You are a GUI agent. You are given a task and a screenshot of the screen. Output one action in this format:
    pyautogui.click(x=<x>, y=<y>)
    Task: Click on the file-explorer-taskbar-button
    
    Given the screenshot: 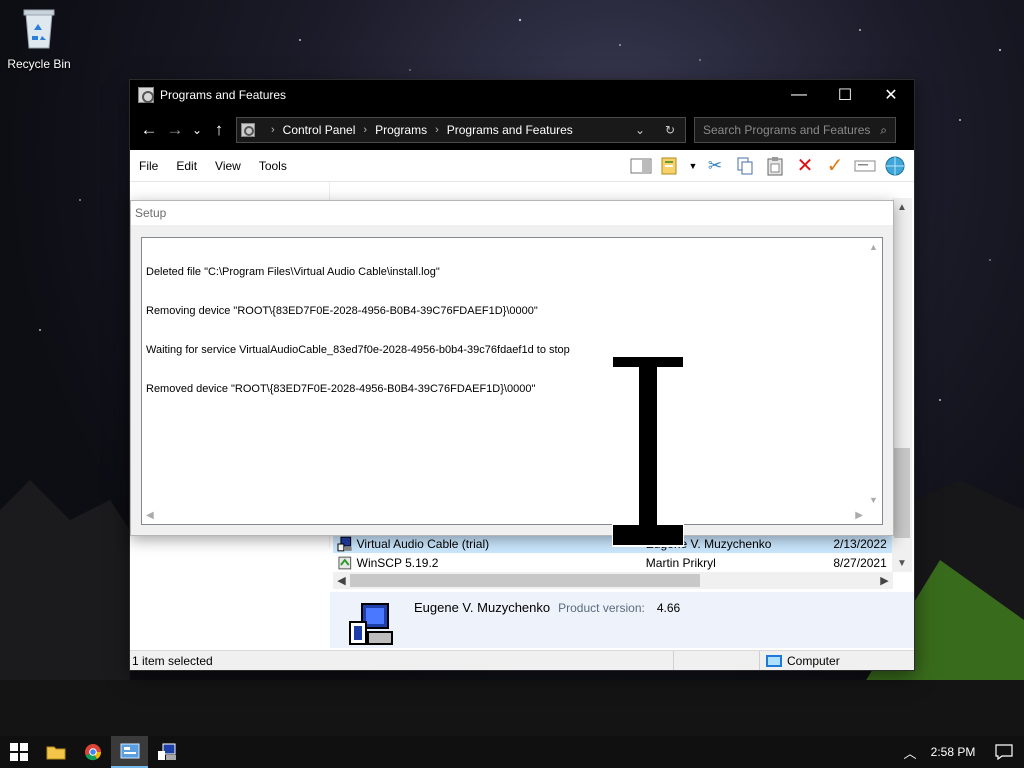 What is the action you would take?
    pyautogui.click(x=55, y=752)
    